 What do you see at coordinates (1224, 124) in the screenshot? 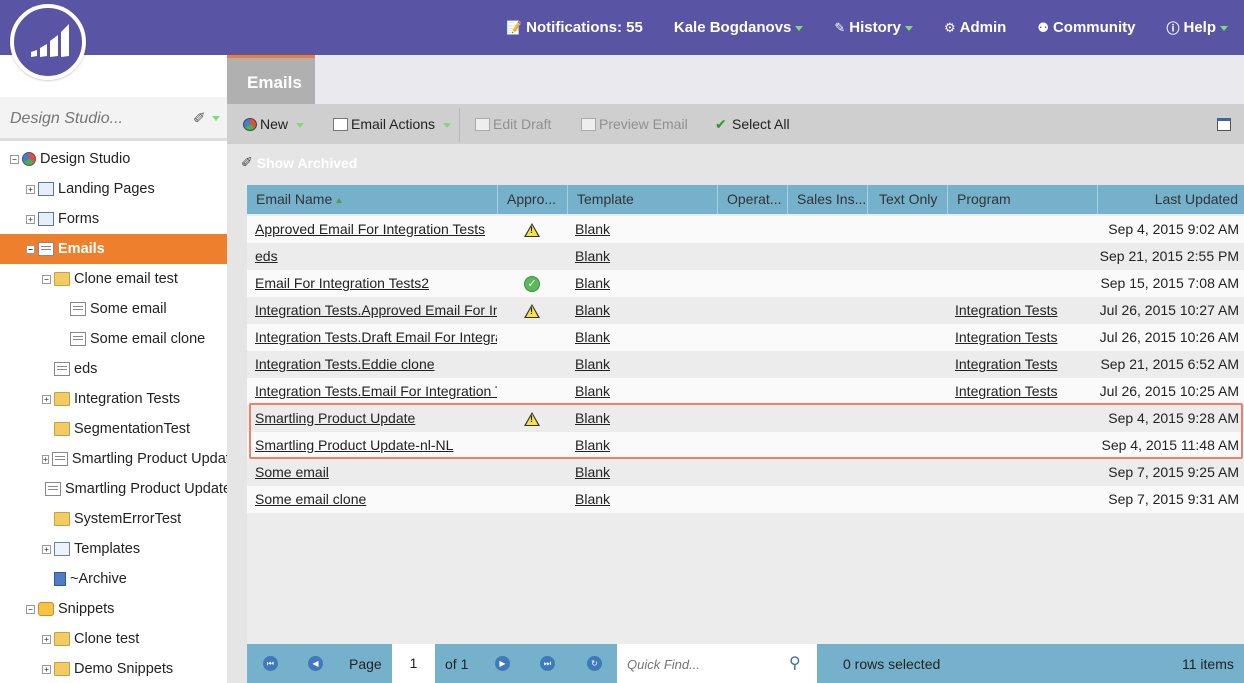
I see `maximize-icon` at bounding box center [1224, 124].